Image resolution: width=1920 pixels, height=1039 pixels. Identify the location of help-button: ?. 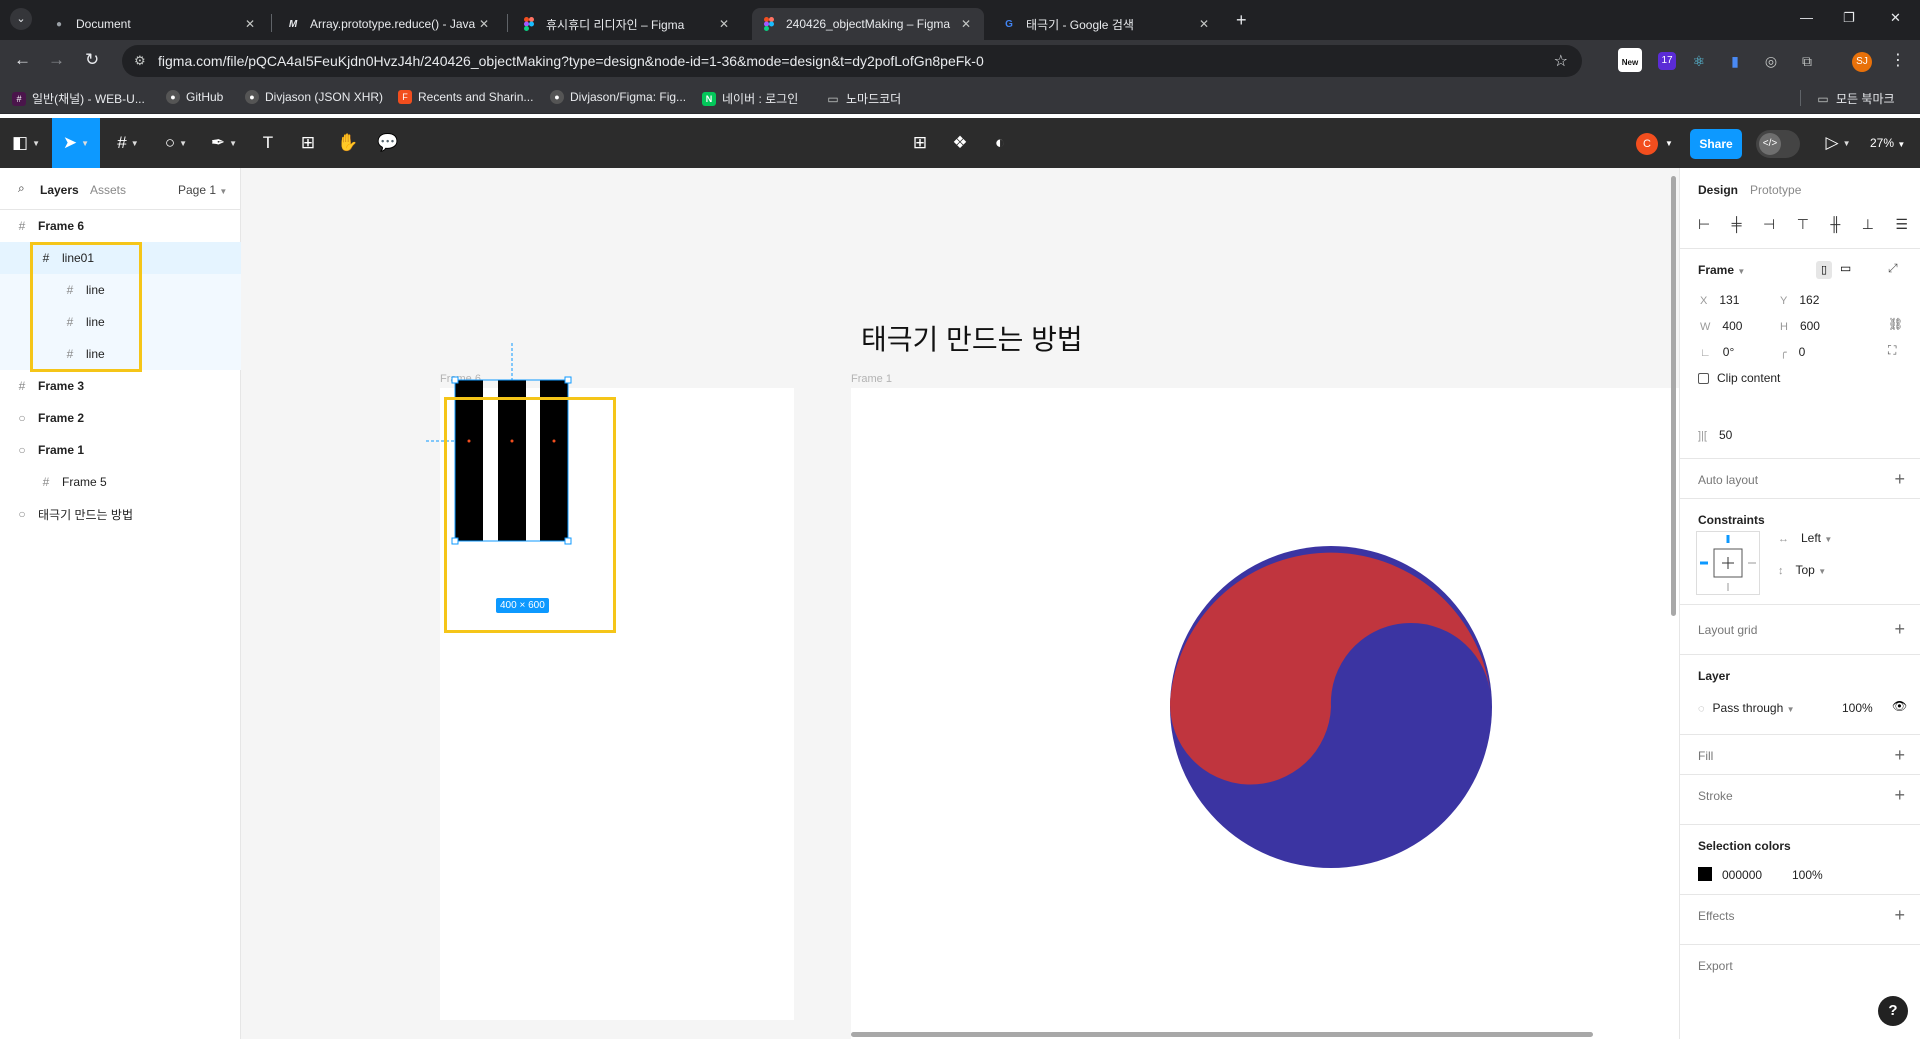
(1893, 1011).